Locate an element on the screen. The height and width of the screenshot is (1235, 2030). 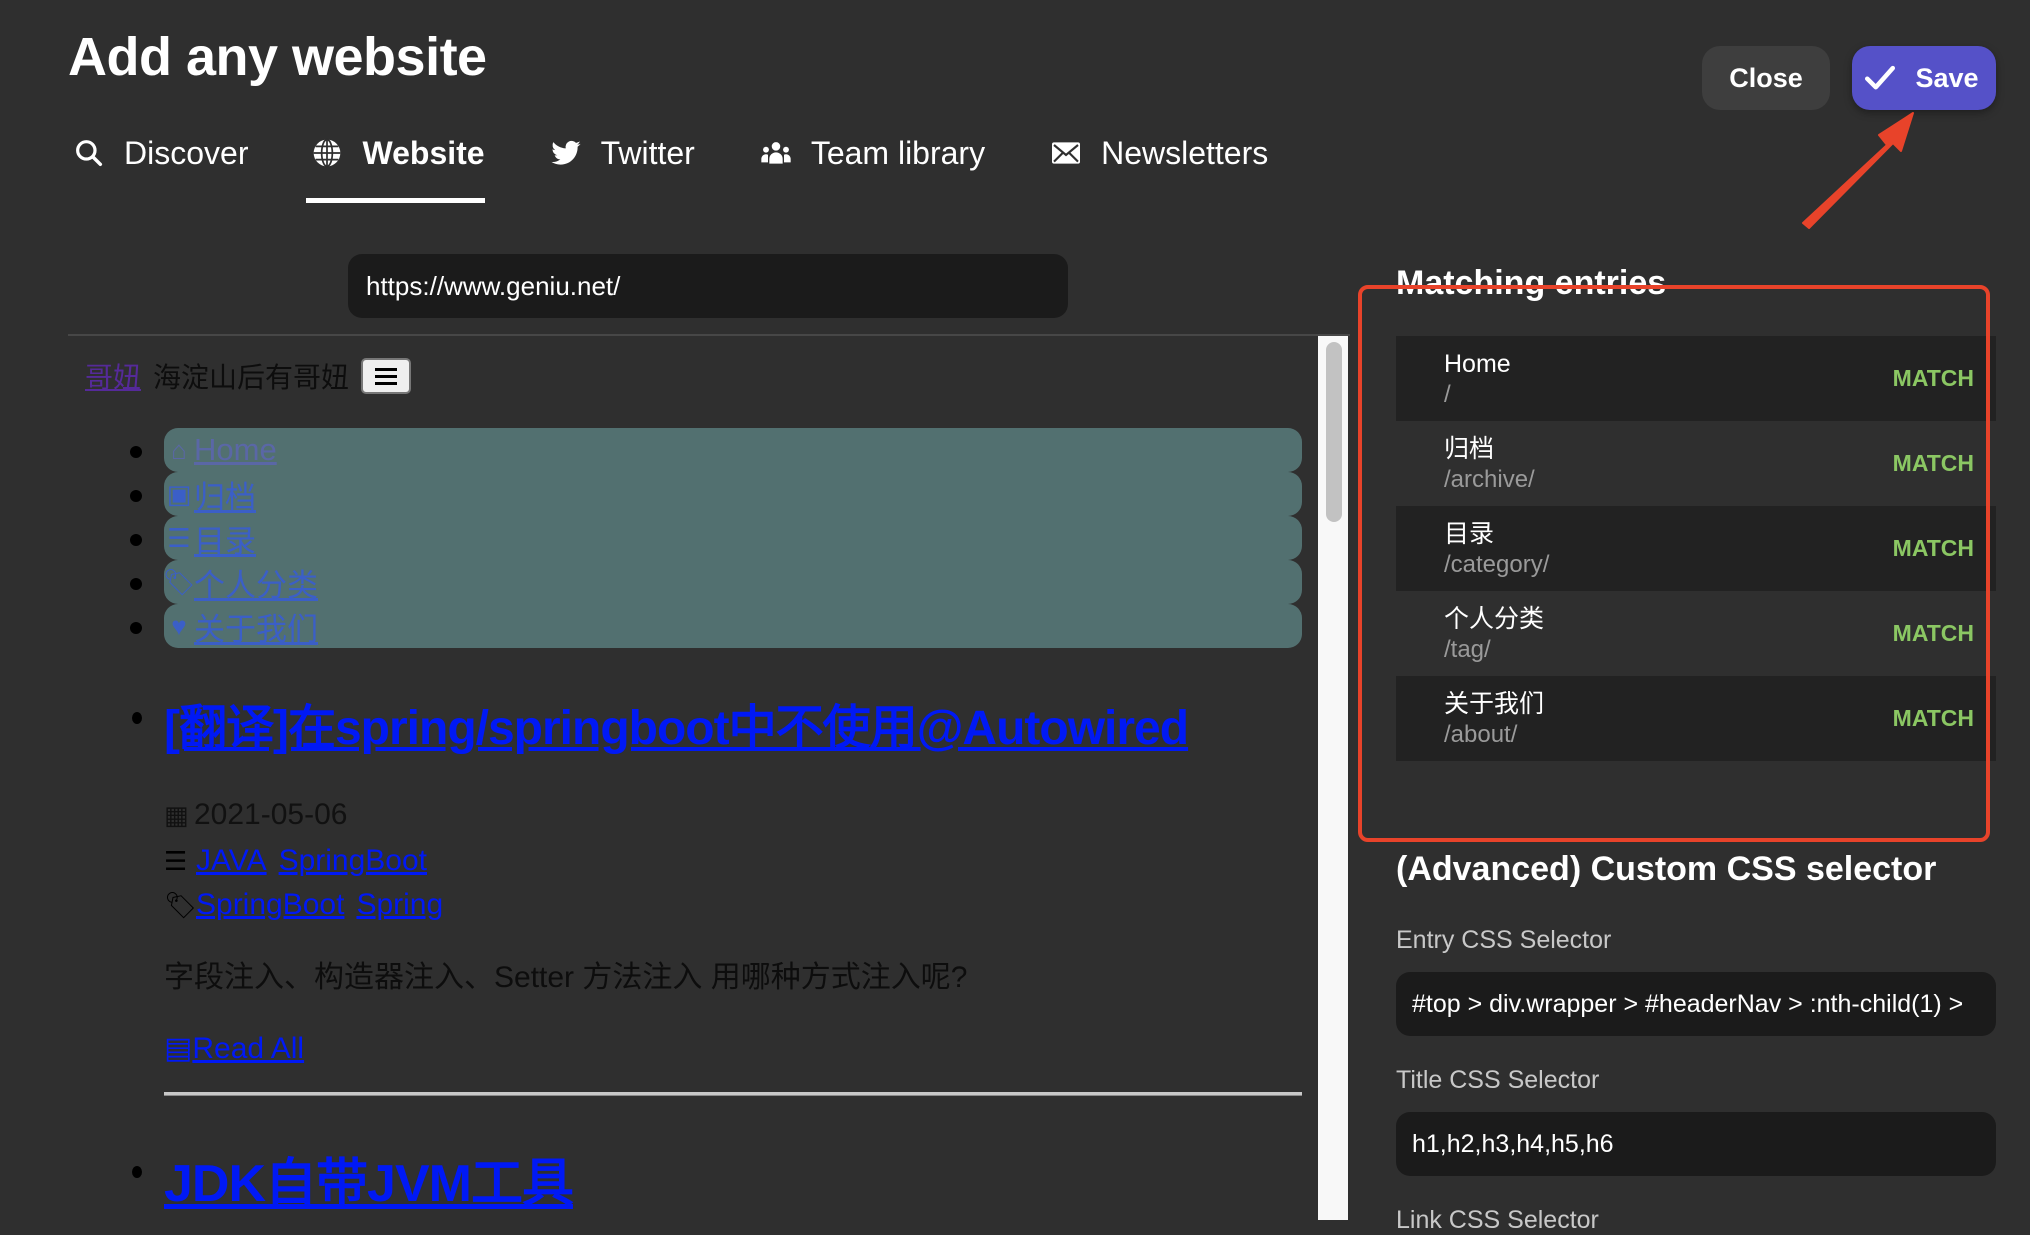
matching-entry: 归档 /archive/ MATCH is located at coordinates (1696, 463).